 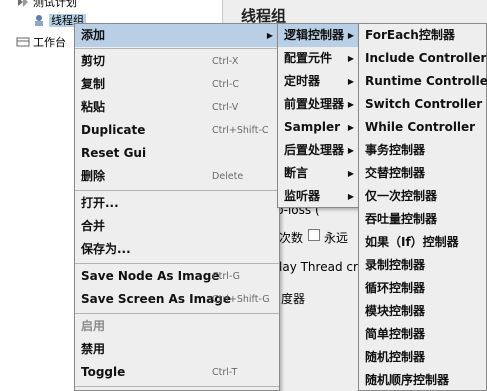 What do you see at coordinates (177, 176) in the screenshot?
I see `menu-item-delete: 删除 Delete` at bounding box center [177, 176].